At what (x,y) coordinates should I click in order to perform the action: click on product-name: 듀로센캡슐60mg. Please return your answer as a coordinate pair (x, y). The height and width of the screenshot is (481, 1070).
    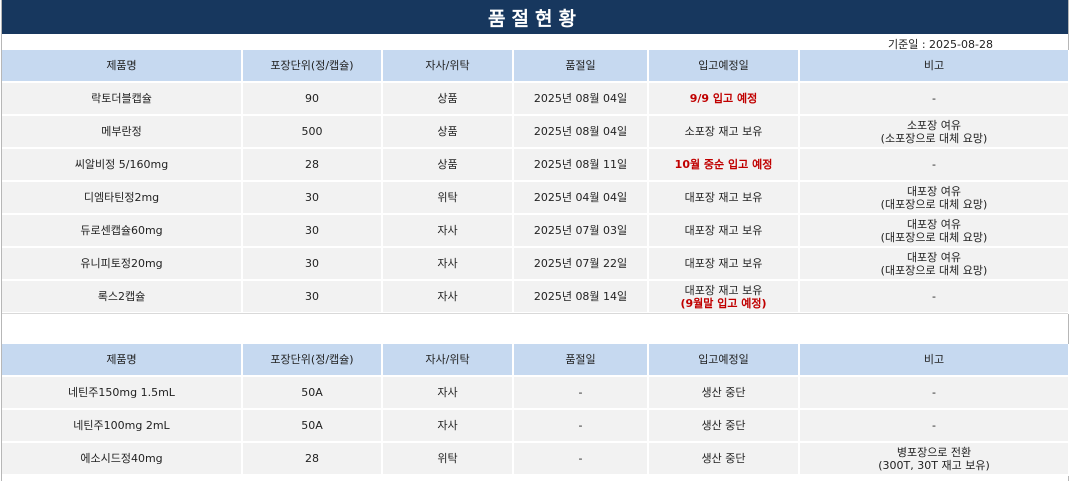
    Looking at the image, I should click on (122, 231).